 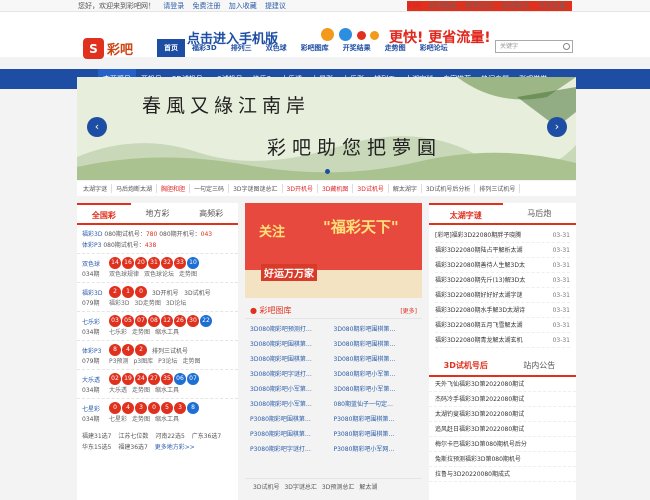 What do you see at coordinates (502, 459) in the screenshot?
I see `news-item: 兔斯拉预测福彩3D第080期机号` at bounding box center [502, 459].